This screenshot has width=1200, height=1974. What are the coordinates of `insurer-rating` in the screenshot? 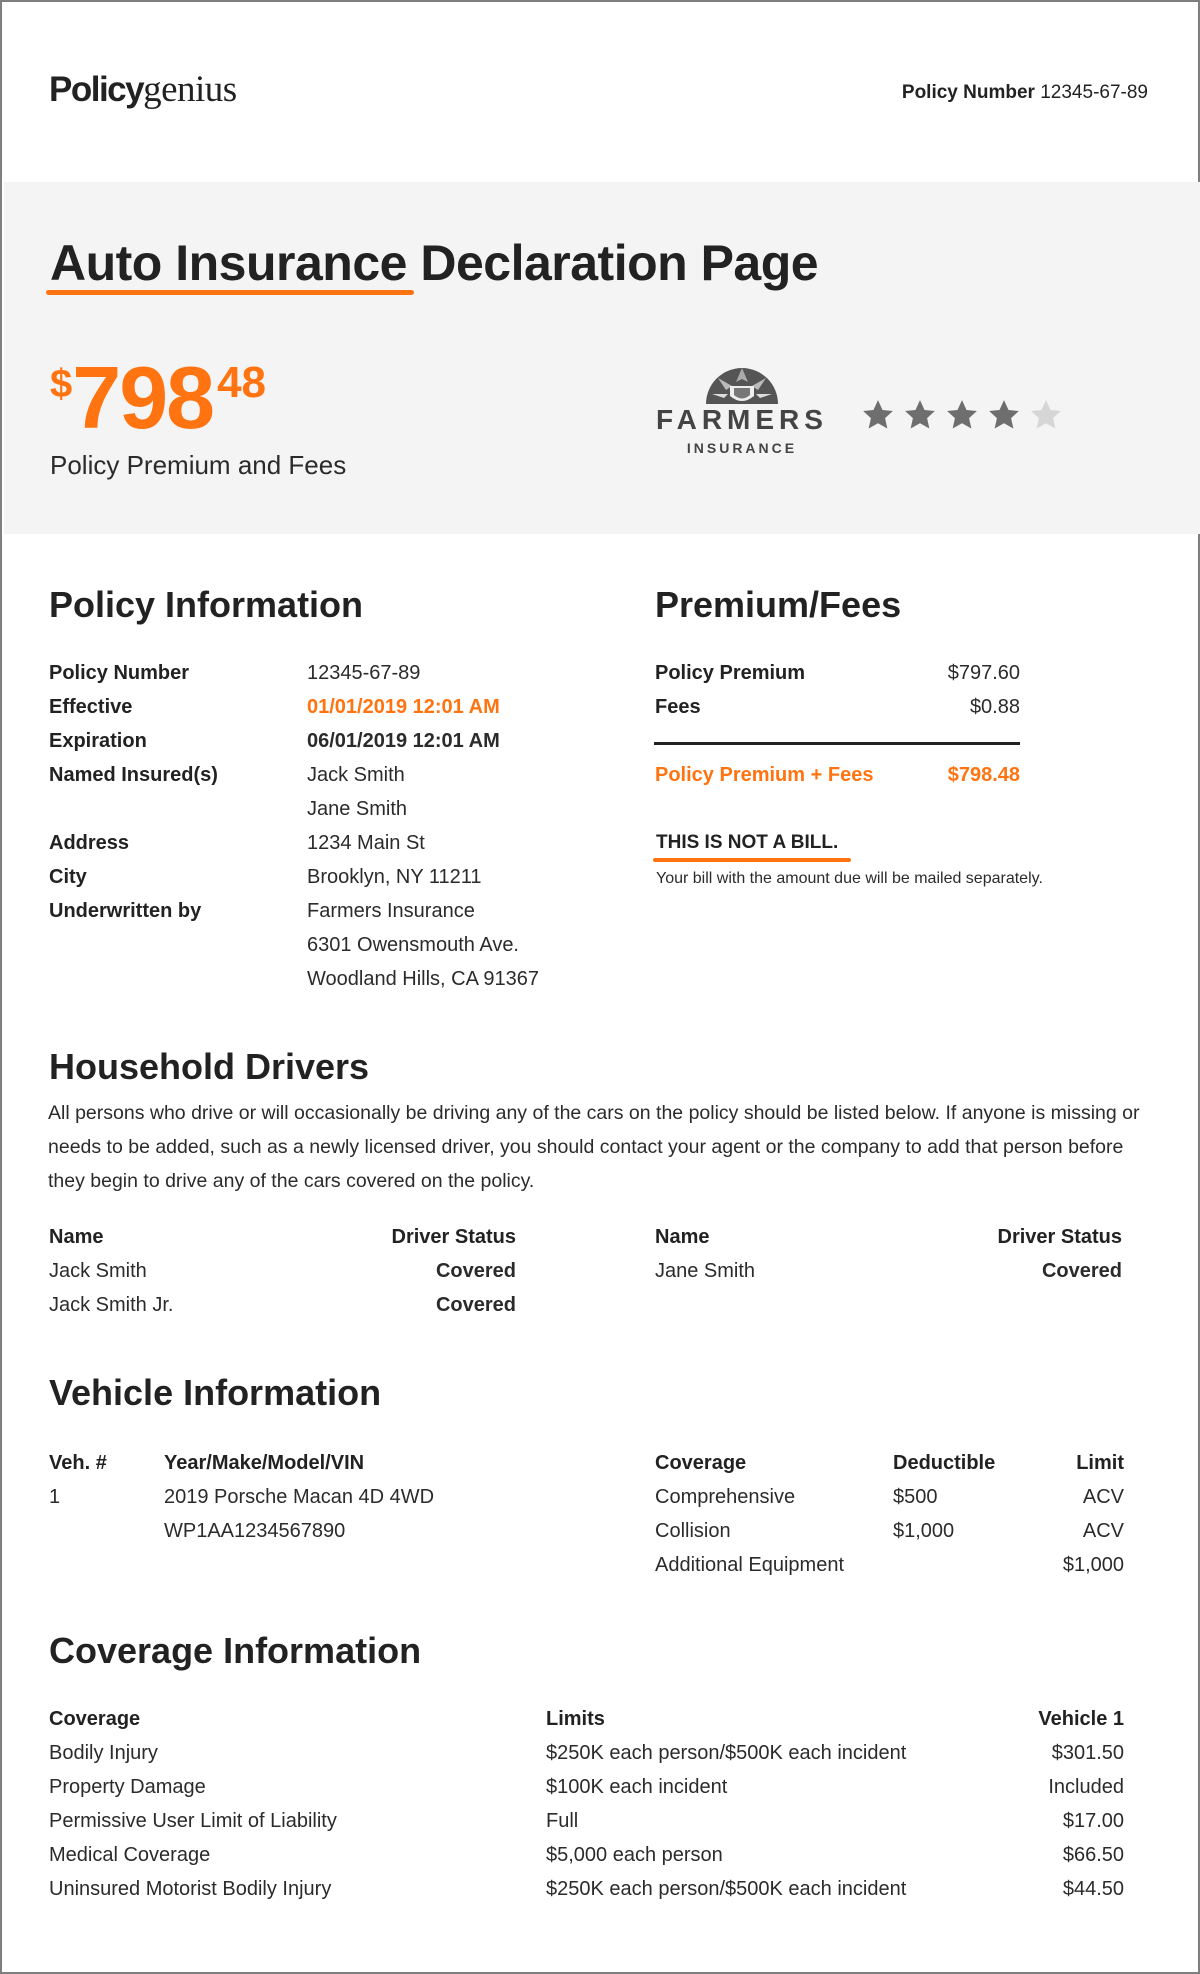 It's located at (962, 415).